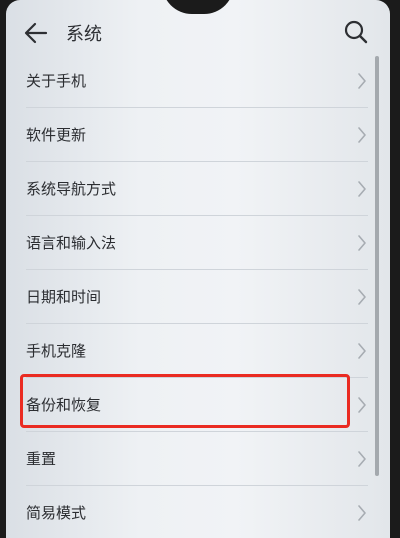 This screenshot has width=400, height=538. I want to click on menu-item-about-phone: 关于手机, so click(198, 81).